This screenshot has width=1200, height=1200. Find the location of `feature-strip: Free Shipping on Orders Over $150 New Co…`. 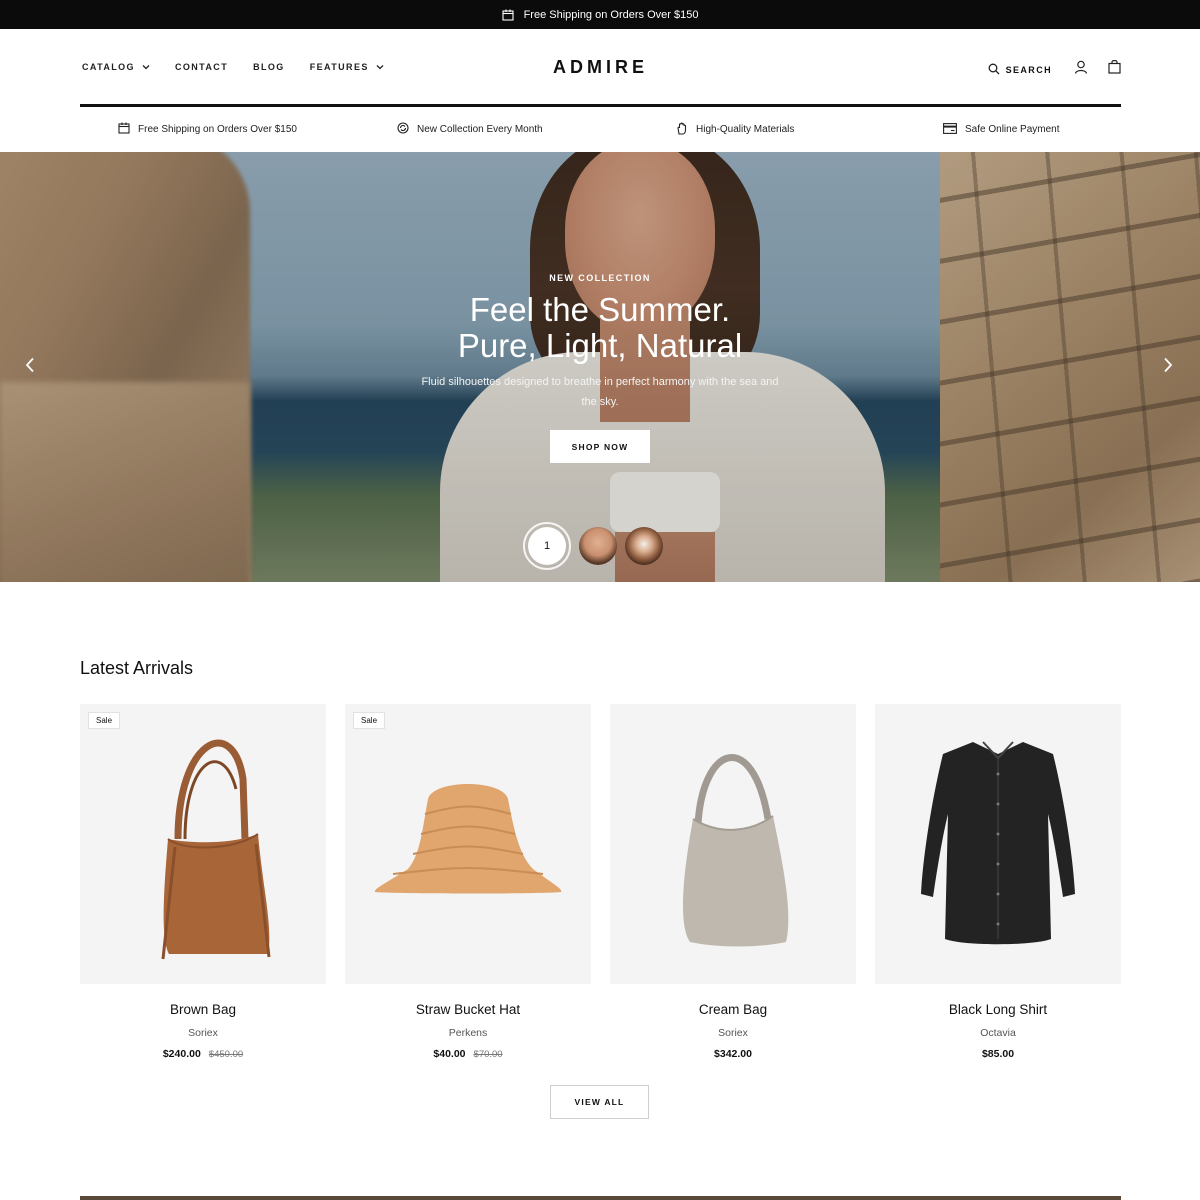

feature-strip: Free Shipping on Orders Over $150 New Co… is located at coordinates (600, 129).